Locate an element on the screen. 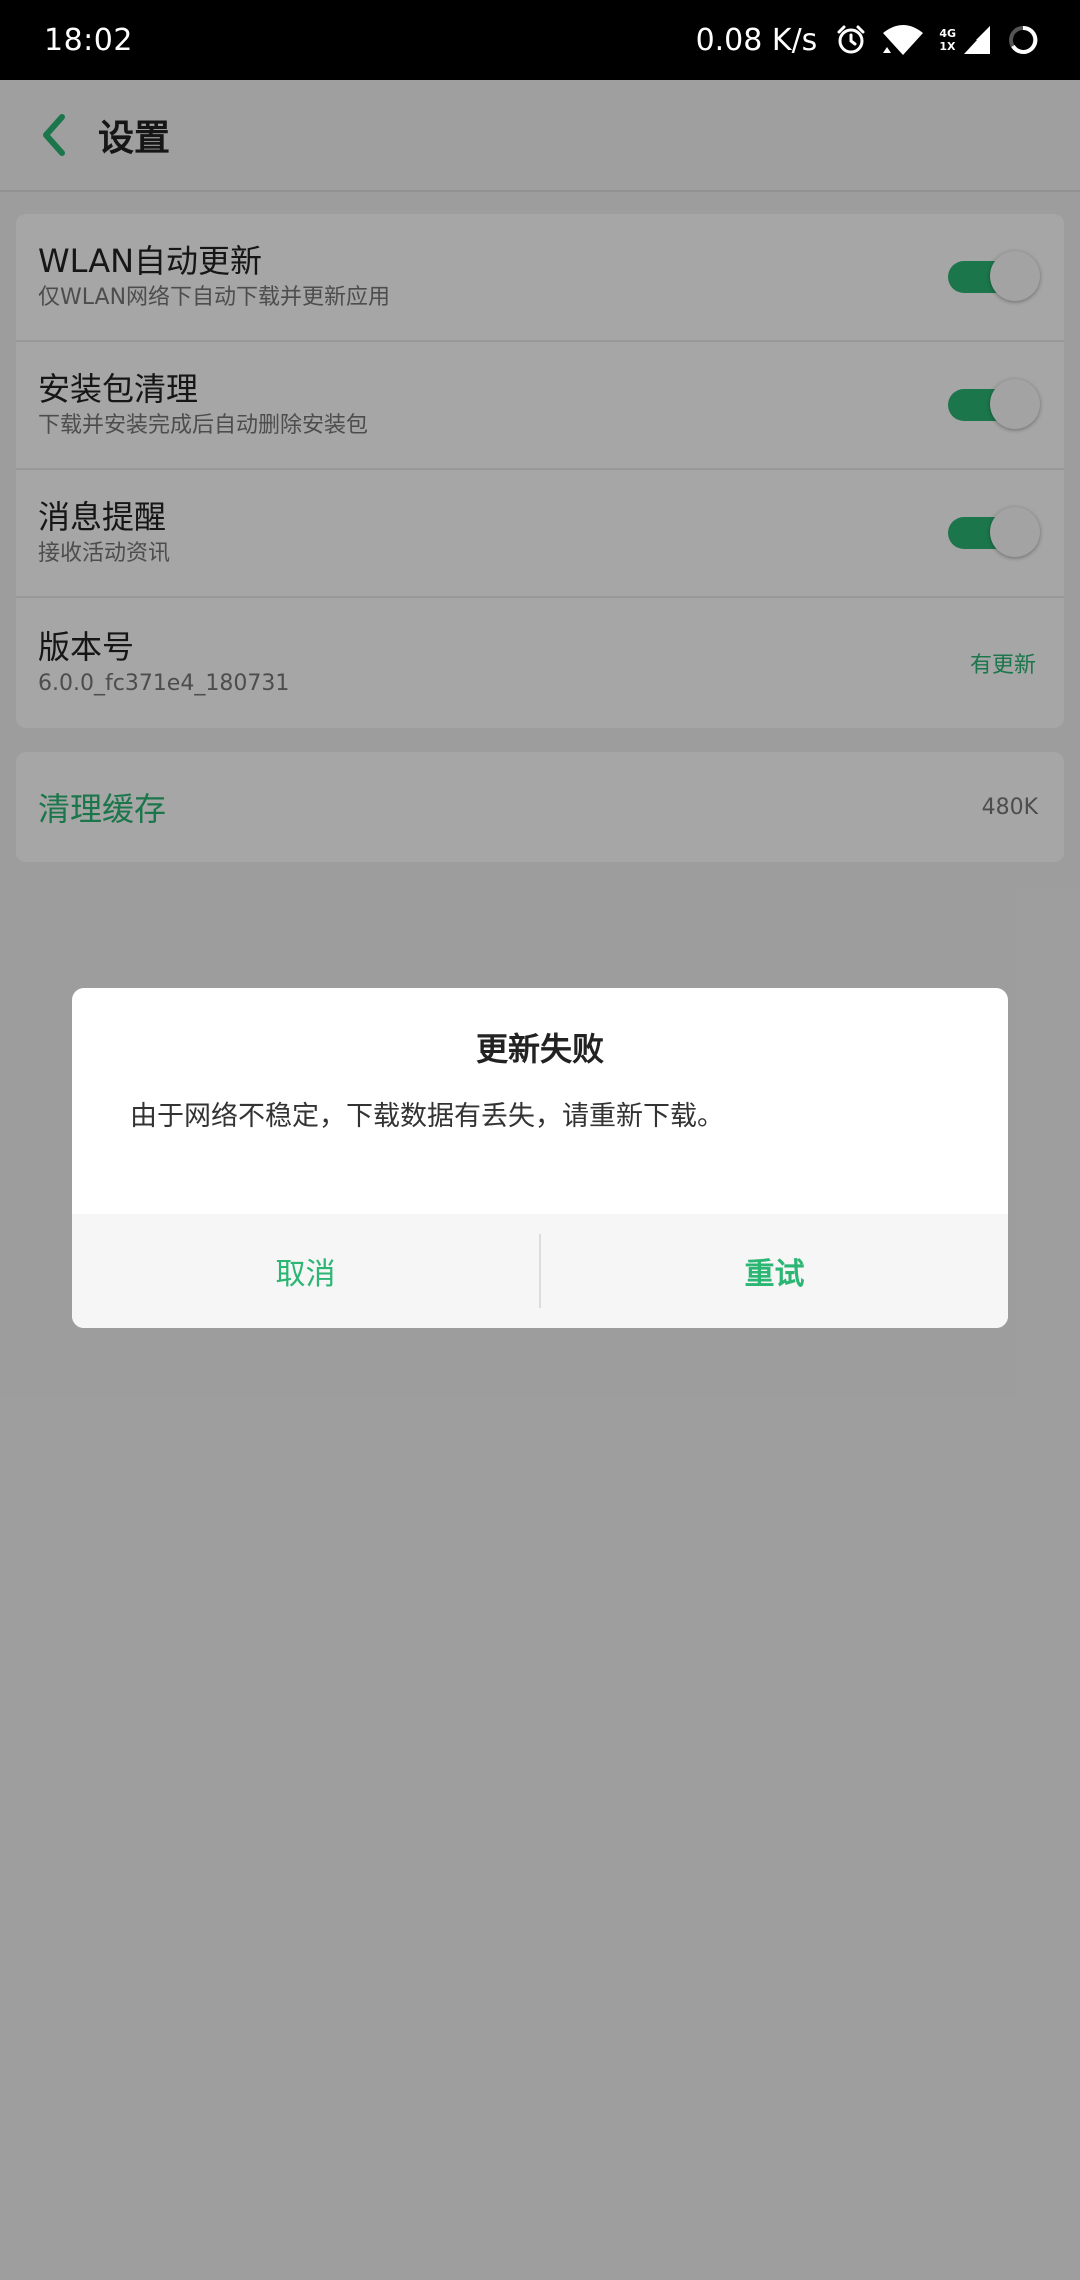  network-type-top: 4G is located at coordinates (947, 33).